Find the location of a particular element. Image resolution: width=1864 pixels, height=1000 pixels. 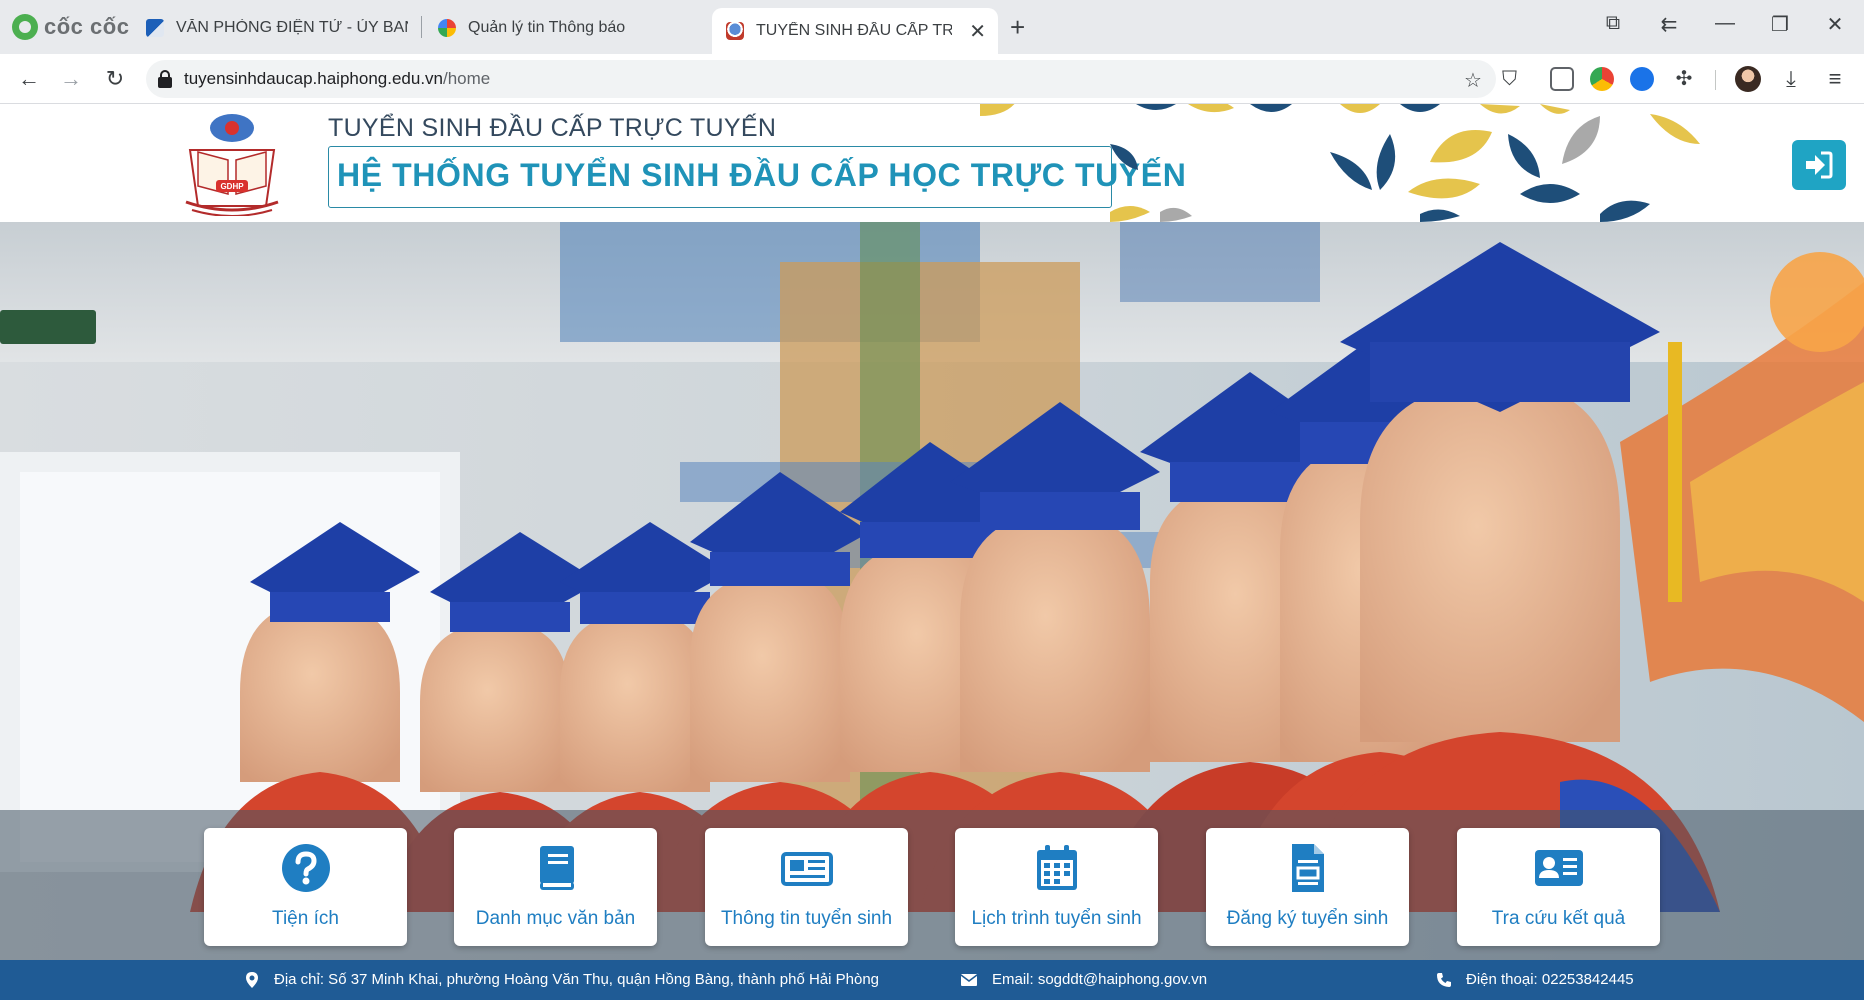

quick-link-lich-trinh-tuyen-sinh: Lịch trình tuyển sinh is located at coordinates (1056, 887).